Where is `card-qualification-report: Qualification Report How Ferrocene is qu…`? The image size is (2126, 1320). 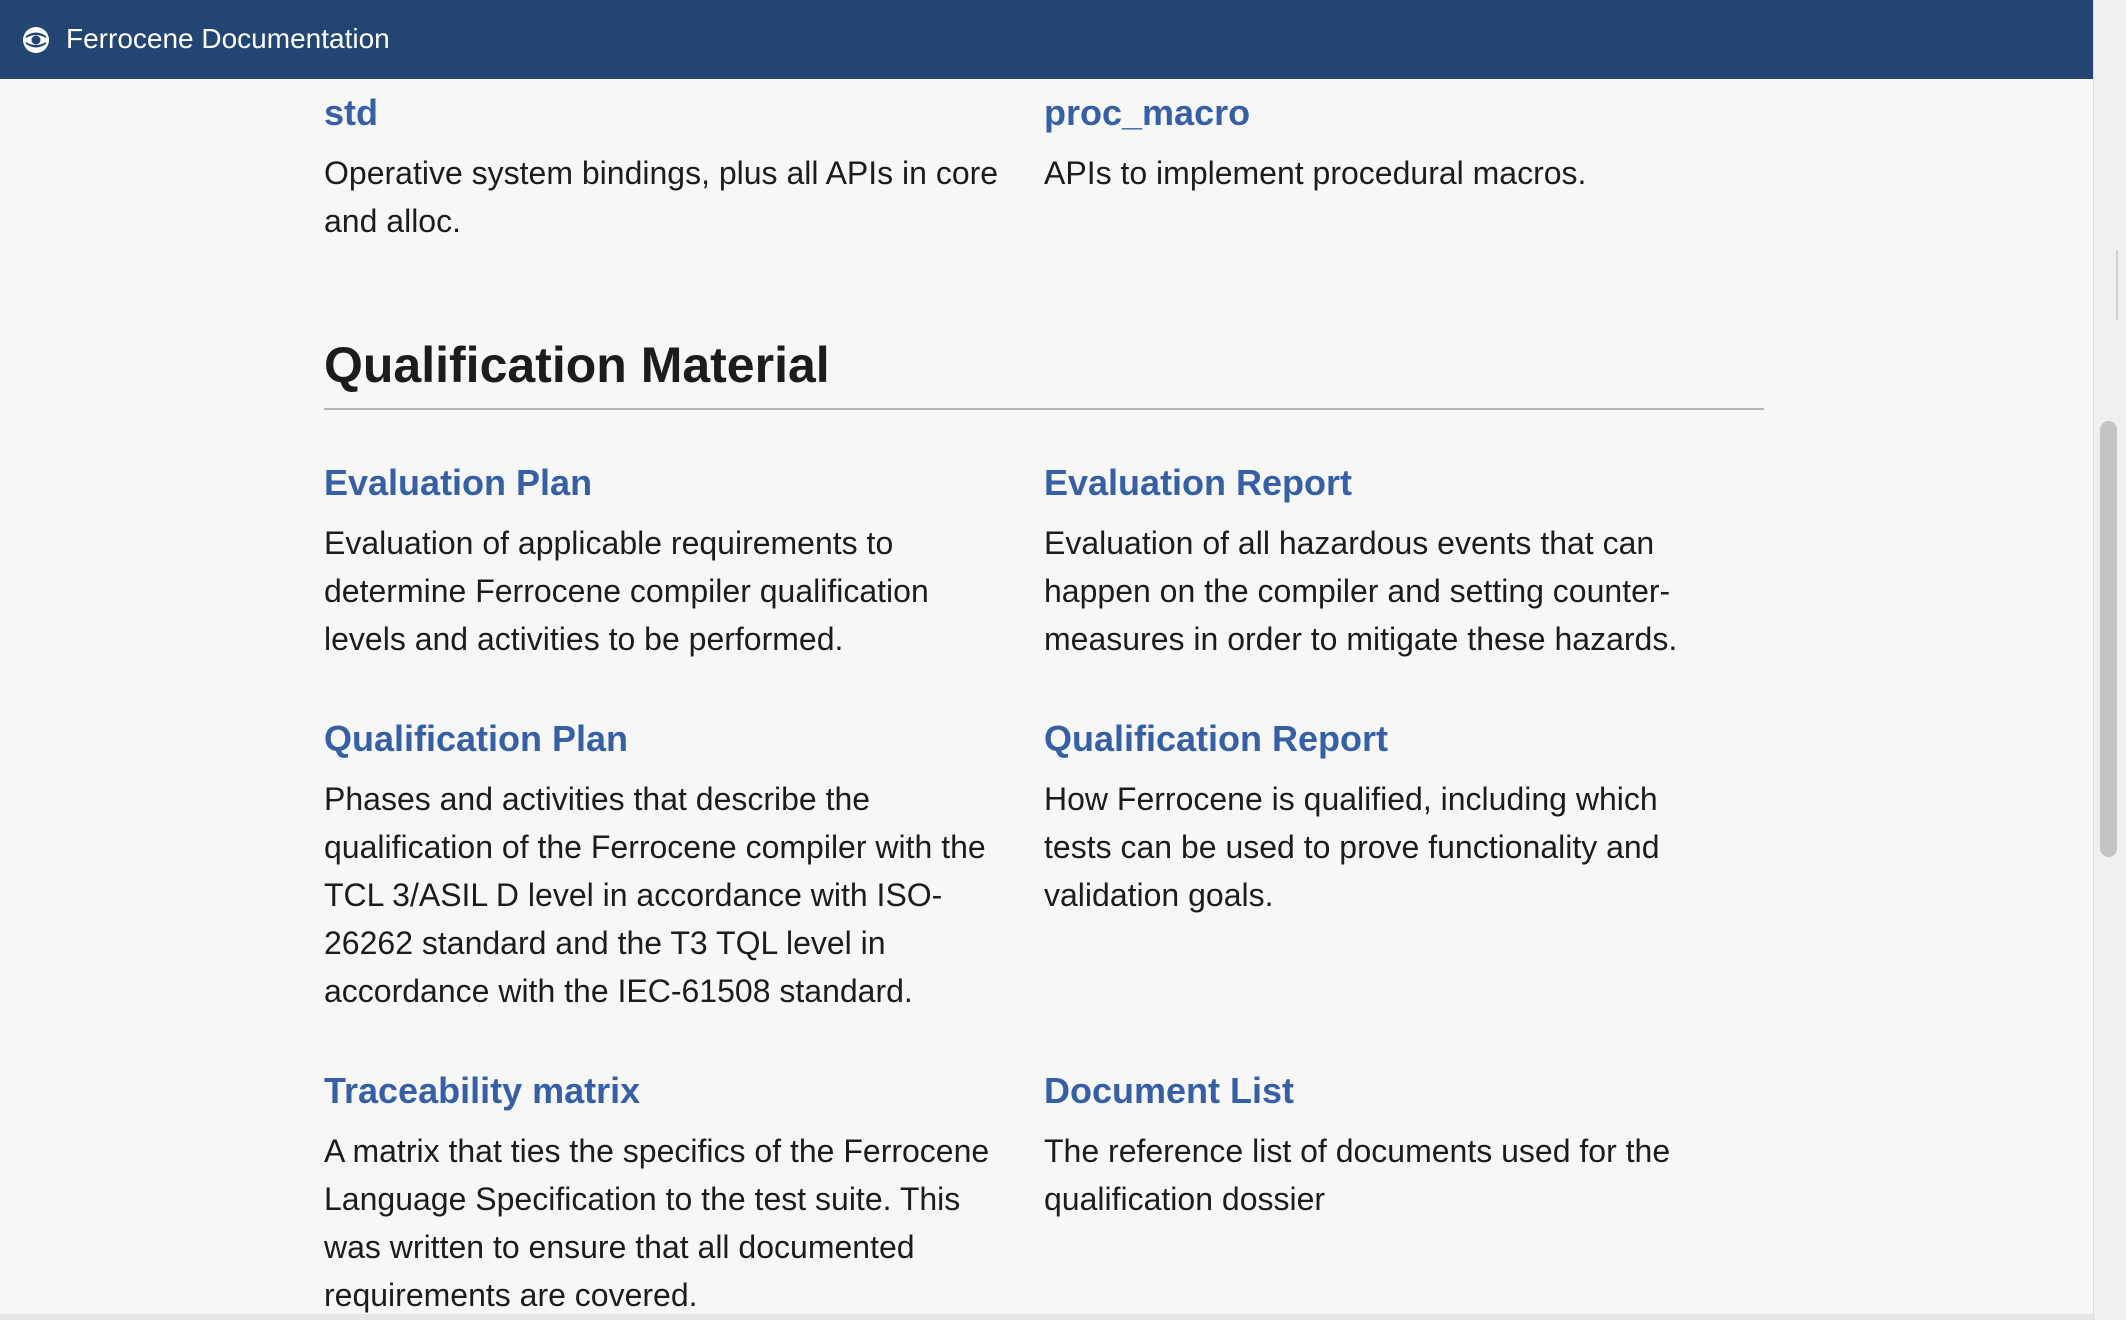 card-qualification-report: Qualification Report How Ferrocene is qu… is located at coordinates (1384, 817).